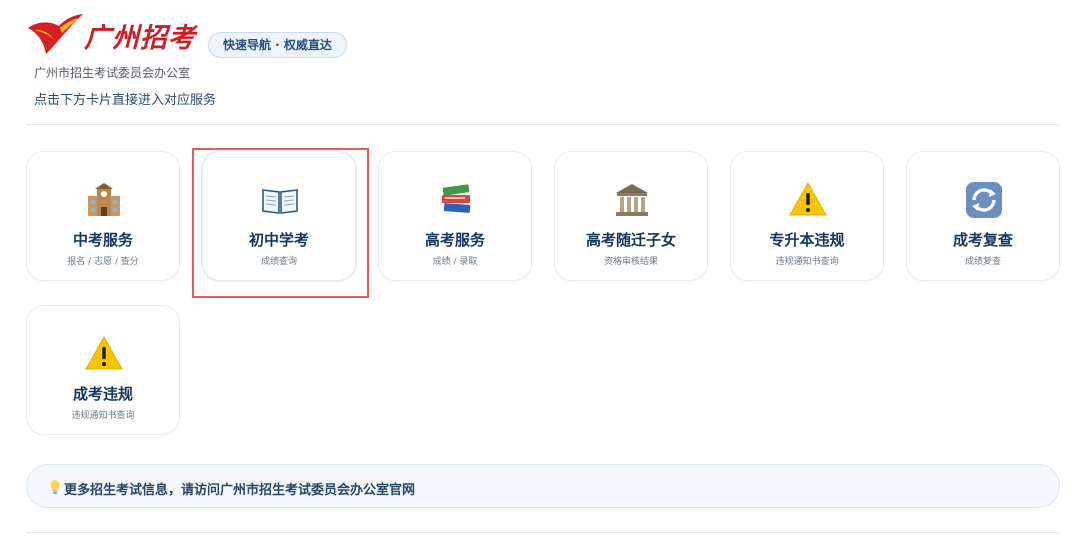 This screenshot has width=1080, height=540. I want to click on card-title: 成考违规, so click(102, 394).